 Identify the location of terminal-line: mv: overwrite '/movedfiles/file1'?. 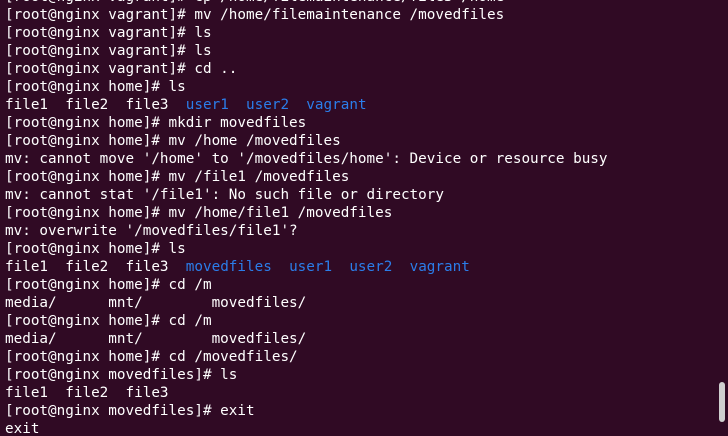
(359, 231).